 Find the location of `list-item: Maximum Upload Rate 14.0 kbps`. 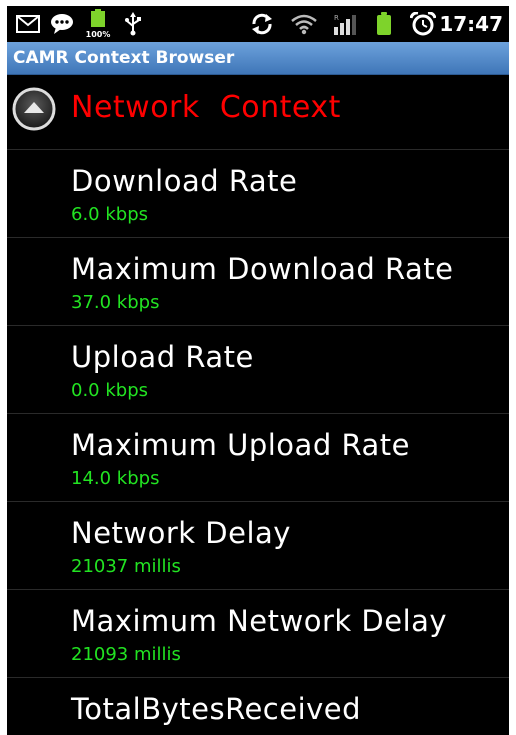

list-item: Maximum Upload Rate 14.0 kbps is located at coordinates (258, 458).